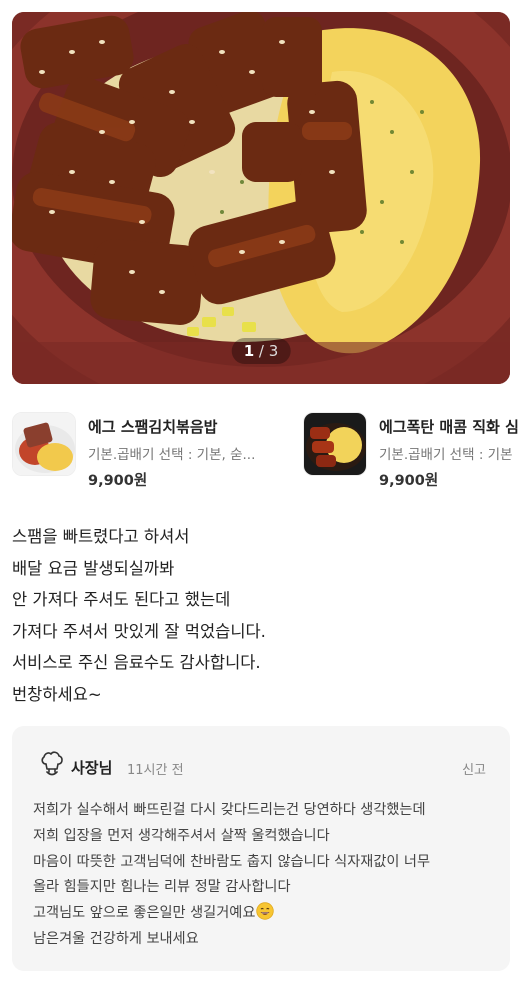  I want to click on reply-line: 고객님도 앞으로 좋은일만 생길거예요, so click(144, 913).